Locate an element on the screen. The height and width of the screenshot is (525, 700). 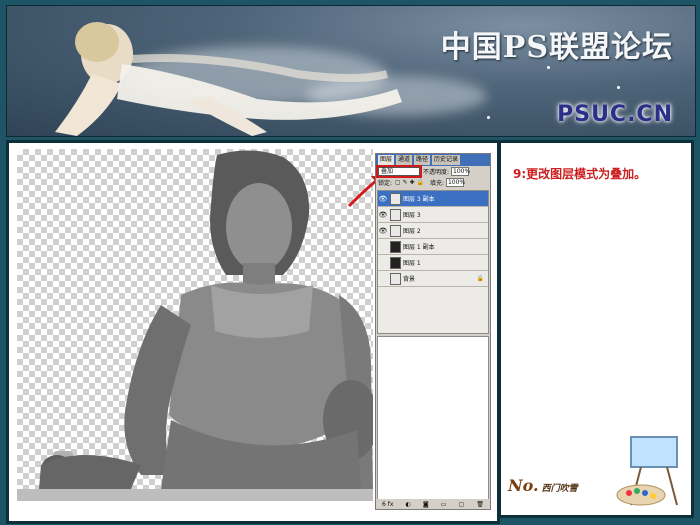
layer-item: 图层 1 副本 is located at coordinates (433, 247).